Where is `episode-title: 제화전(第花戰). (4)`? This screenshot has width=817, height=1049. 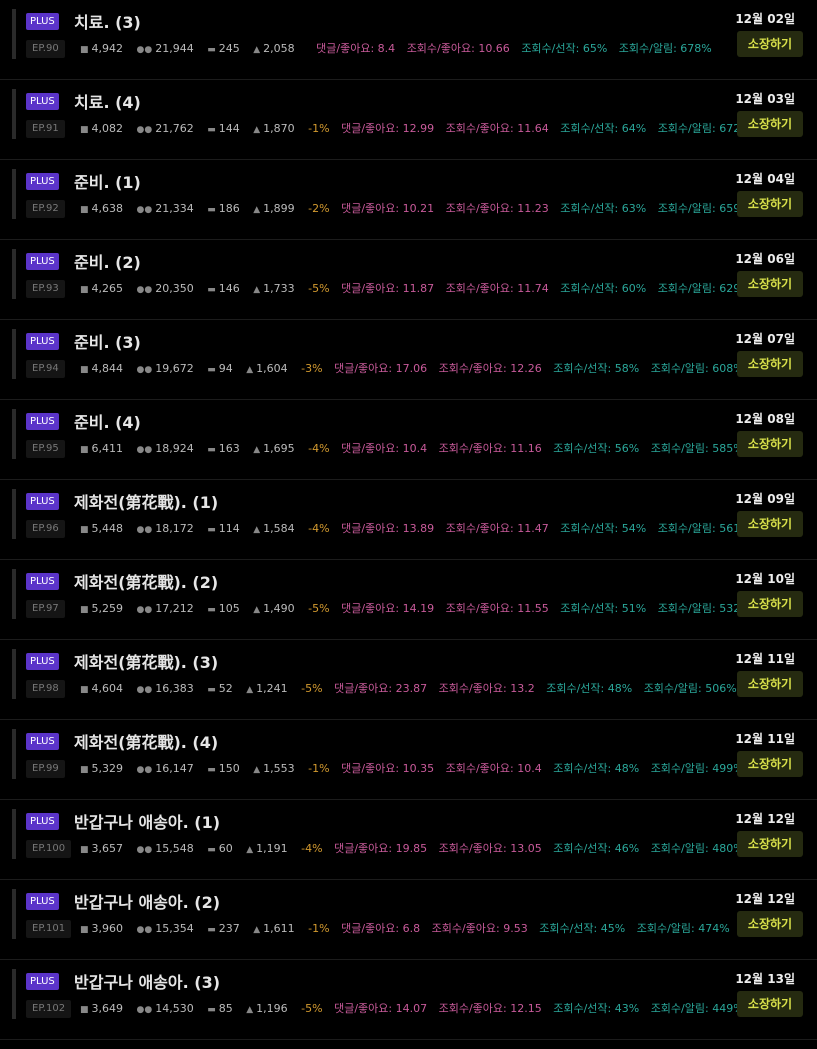 episode-title: 제화전(第花戰). (4) is located at coordinates (146, 741).